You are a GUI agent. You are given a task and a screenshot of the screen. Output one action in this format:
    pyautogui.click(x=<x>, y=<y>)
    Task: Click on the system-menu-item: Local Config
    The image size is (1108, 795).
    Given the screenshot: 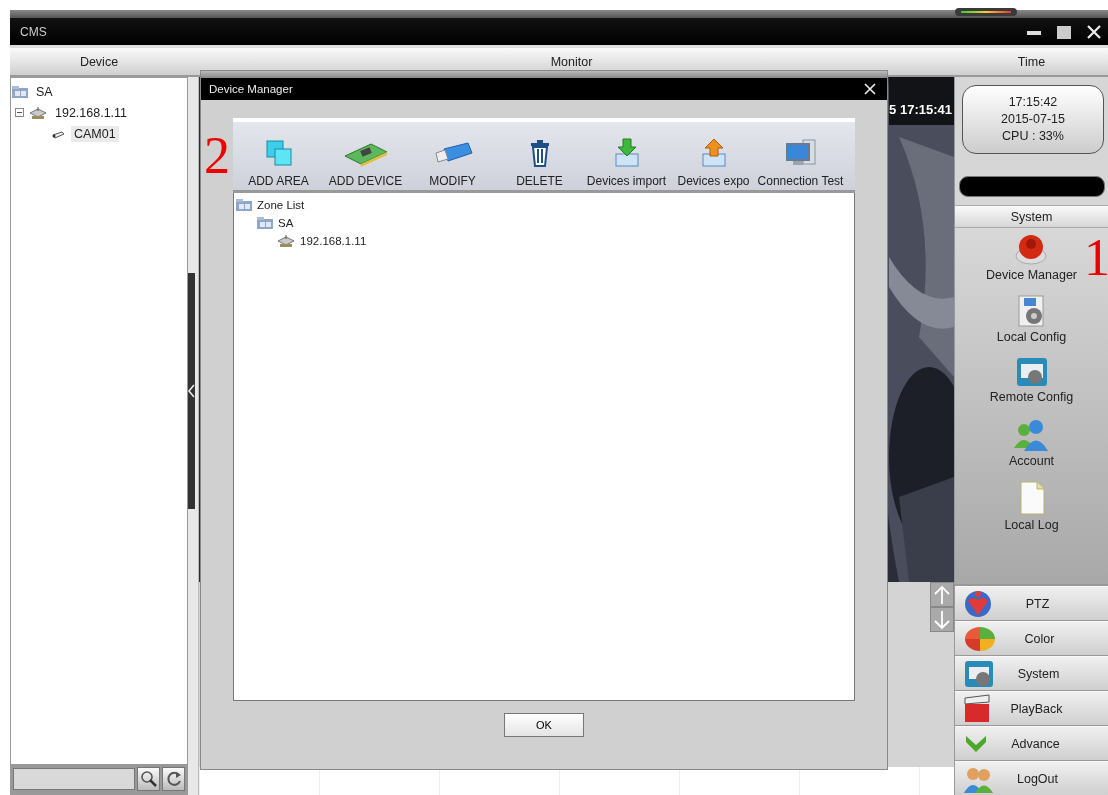 What is the action you would take?
    pyautogui.click(x=1031, y=325)
    